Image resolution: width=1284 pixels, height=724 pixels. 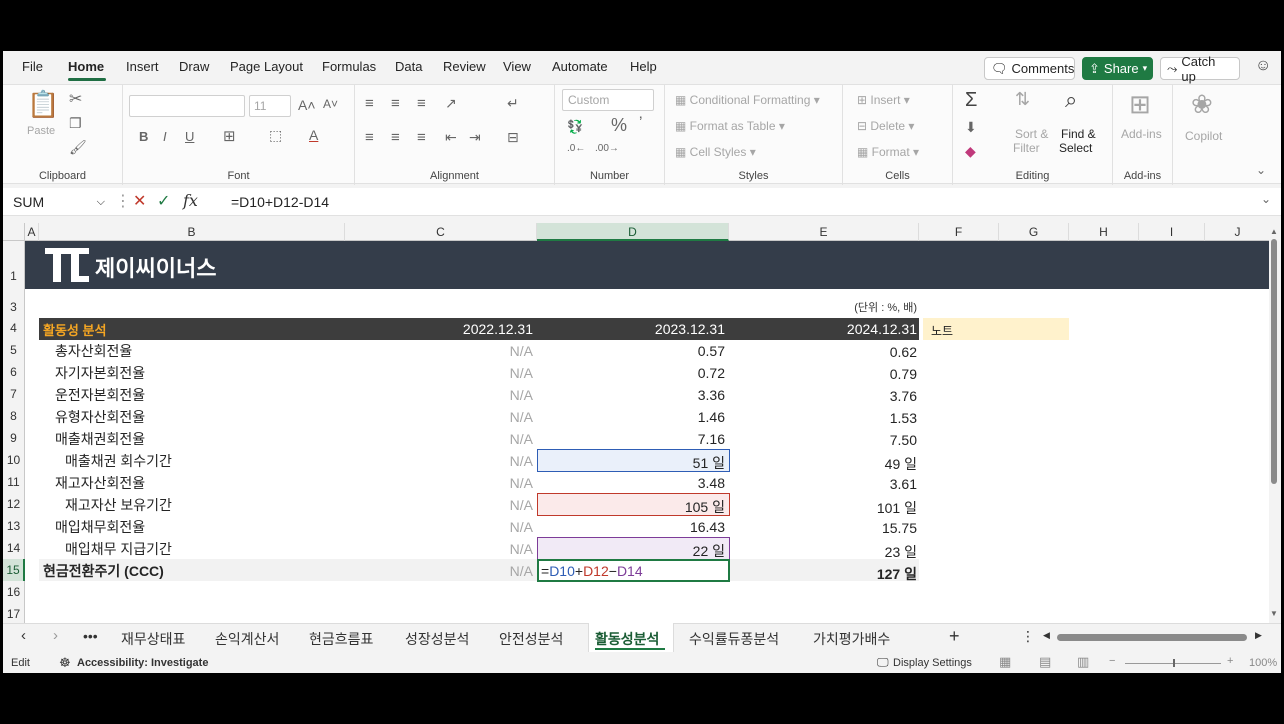 What do you see at coordinates (1266, 199) in the screenshot?
I see `expand-formula-icon: ⌄` at bounding box center [1266, 199].